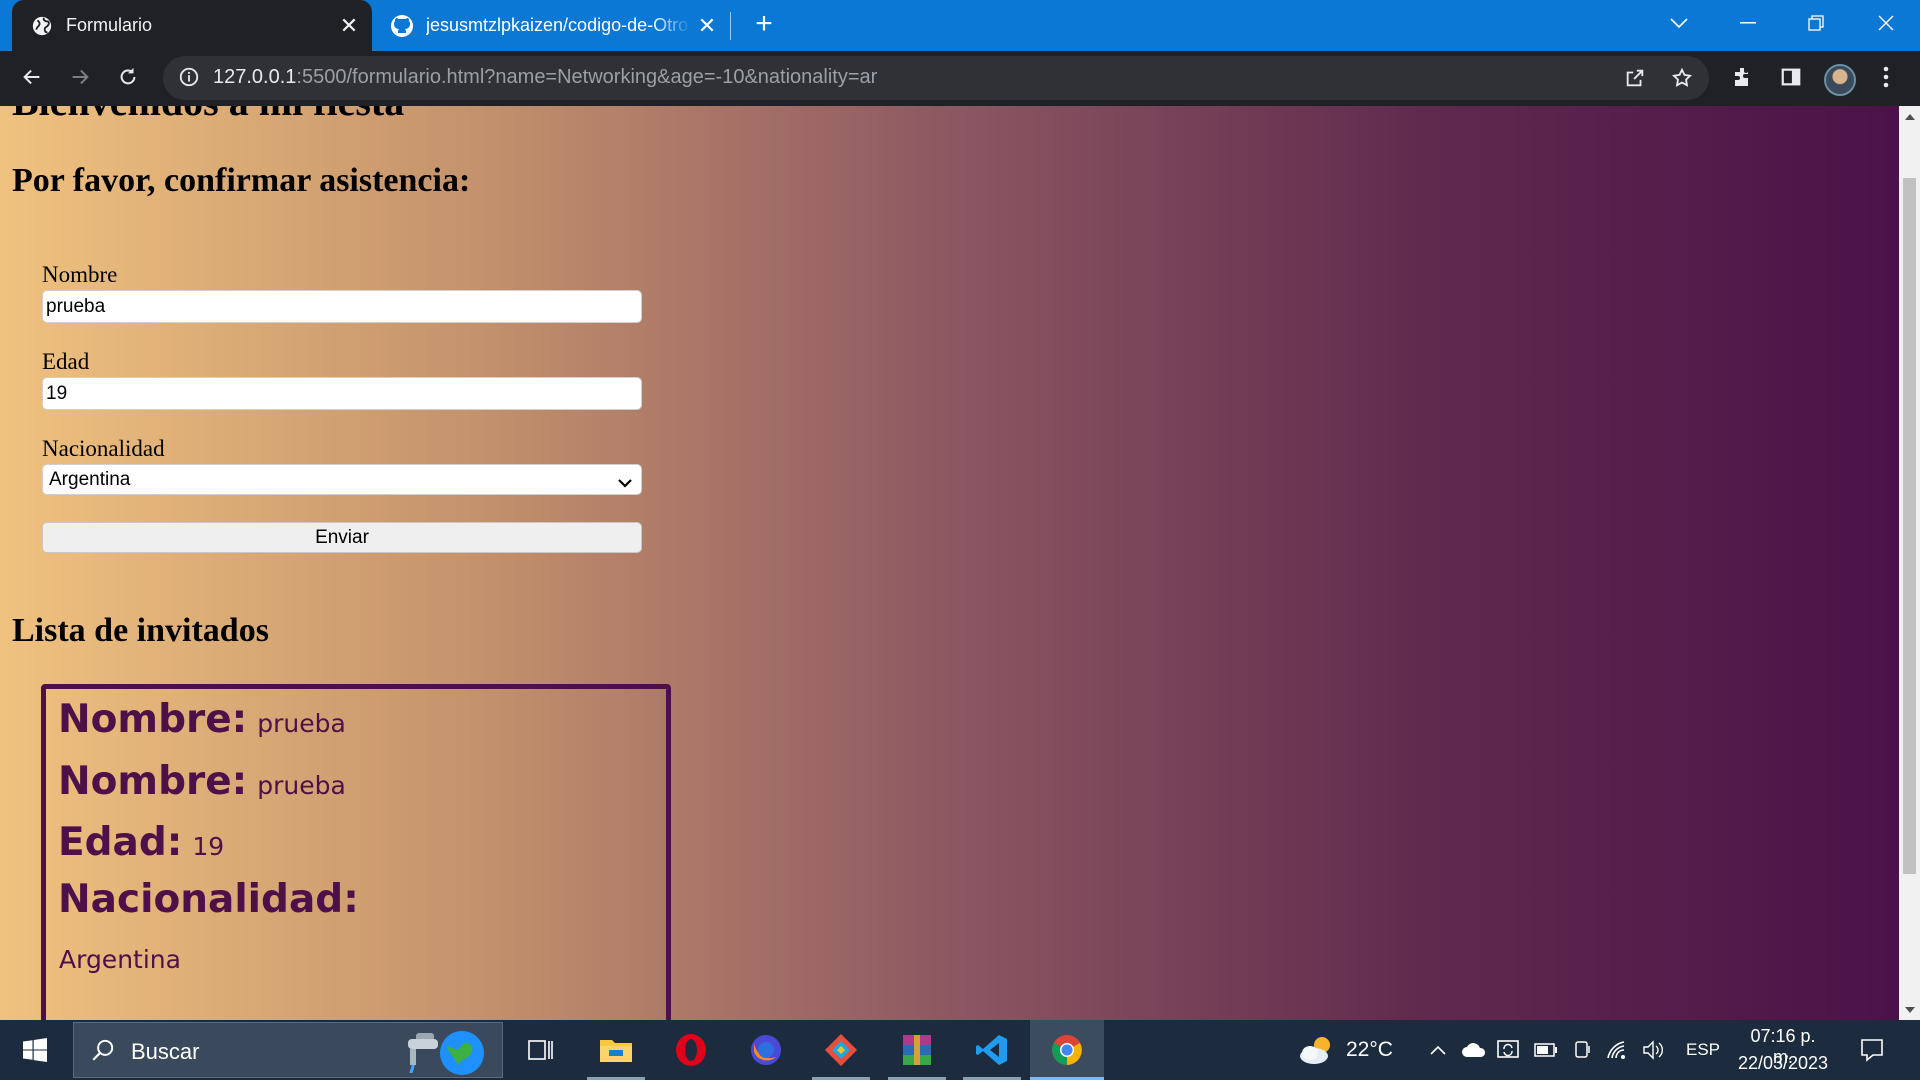  I want to click on guest-name-row-2: Nombre: prueba, so click(202, 781).